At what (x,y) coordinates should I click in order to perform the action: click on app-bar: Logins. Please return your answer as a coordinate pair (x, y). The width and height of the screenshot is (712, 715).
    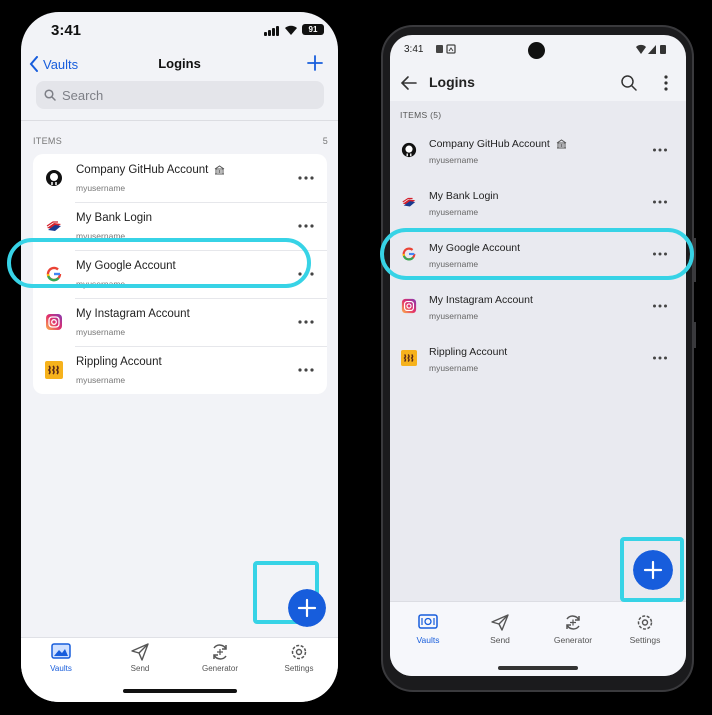
    Looking at the image, I should click on (538, 83).